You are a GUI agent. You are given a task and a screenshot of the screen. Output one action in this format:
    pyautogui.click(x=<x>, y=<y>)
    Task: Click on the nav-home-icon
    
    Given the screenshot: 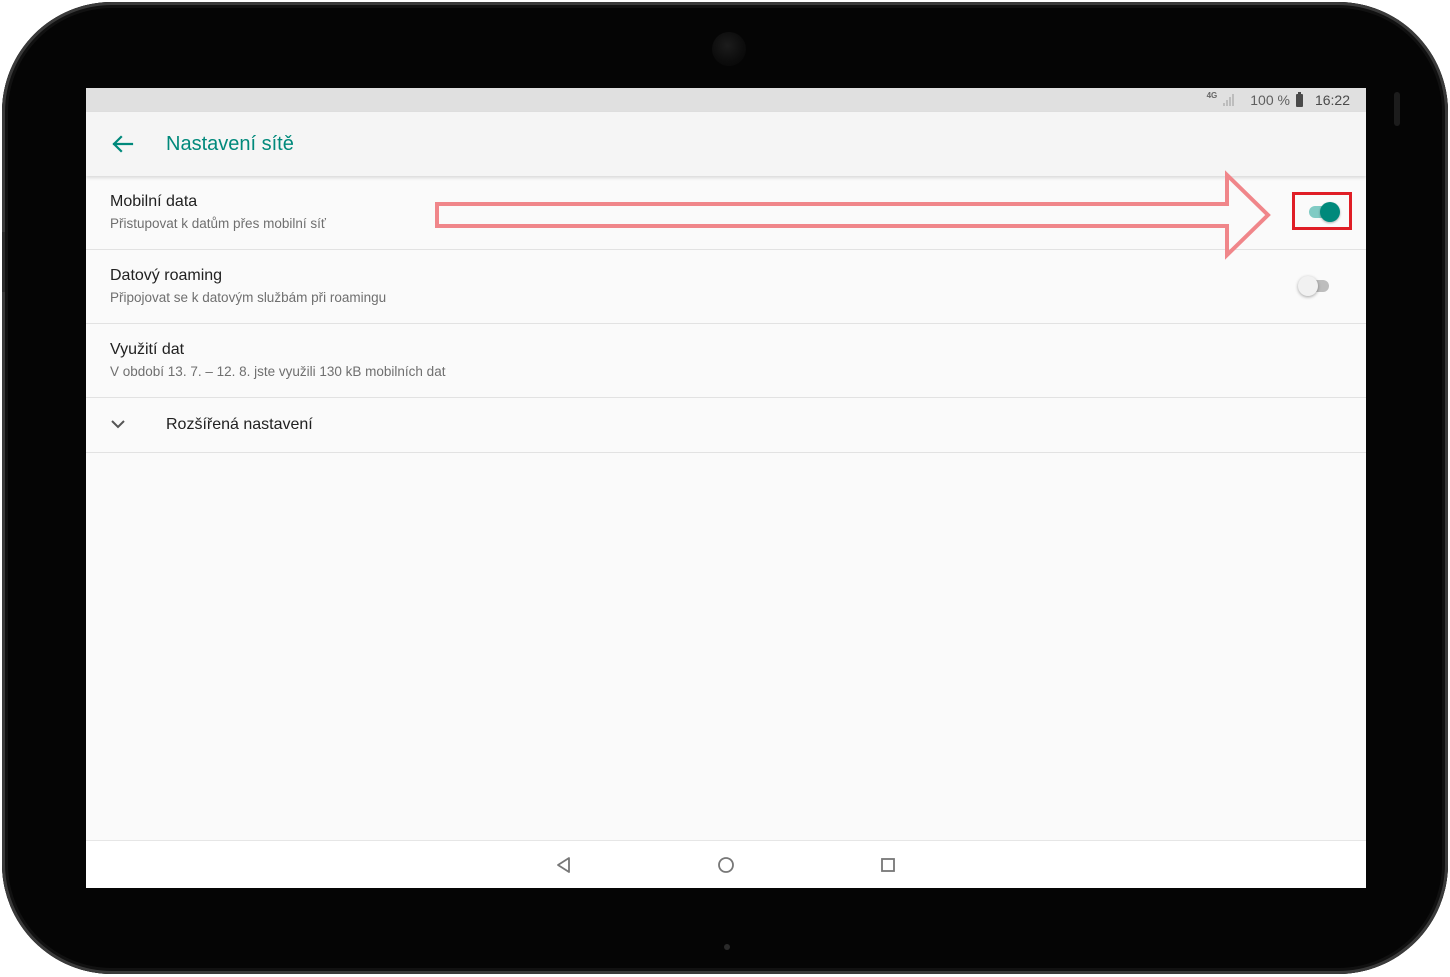 What is the action you would take?
    pyautogui.click(x=726, y=865)
    